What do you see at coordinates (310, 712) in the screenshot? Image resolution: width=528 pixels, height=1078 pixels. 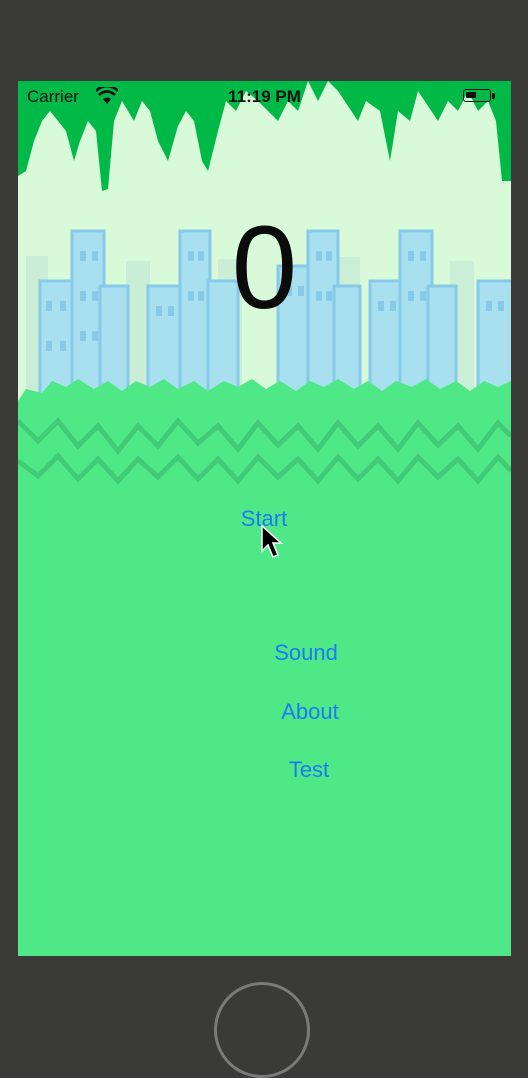 I see `about-button: About` at bounding box center [310, 712].